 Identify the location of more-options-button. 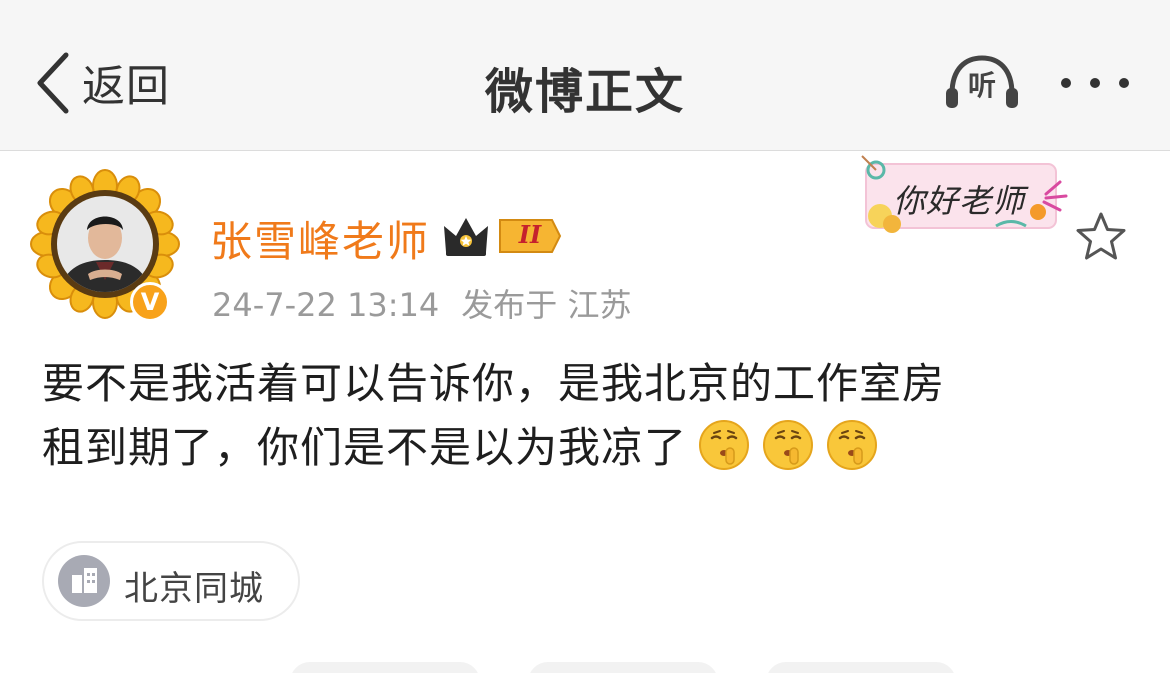
(1095, 83).